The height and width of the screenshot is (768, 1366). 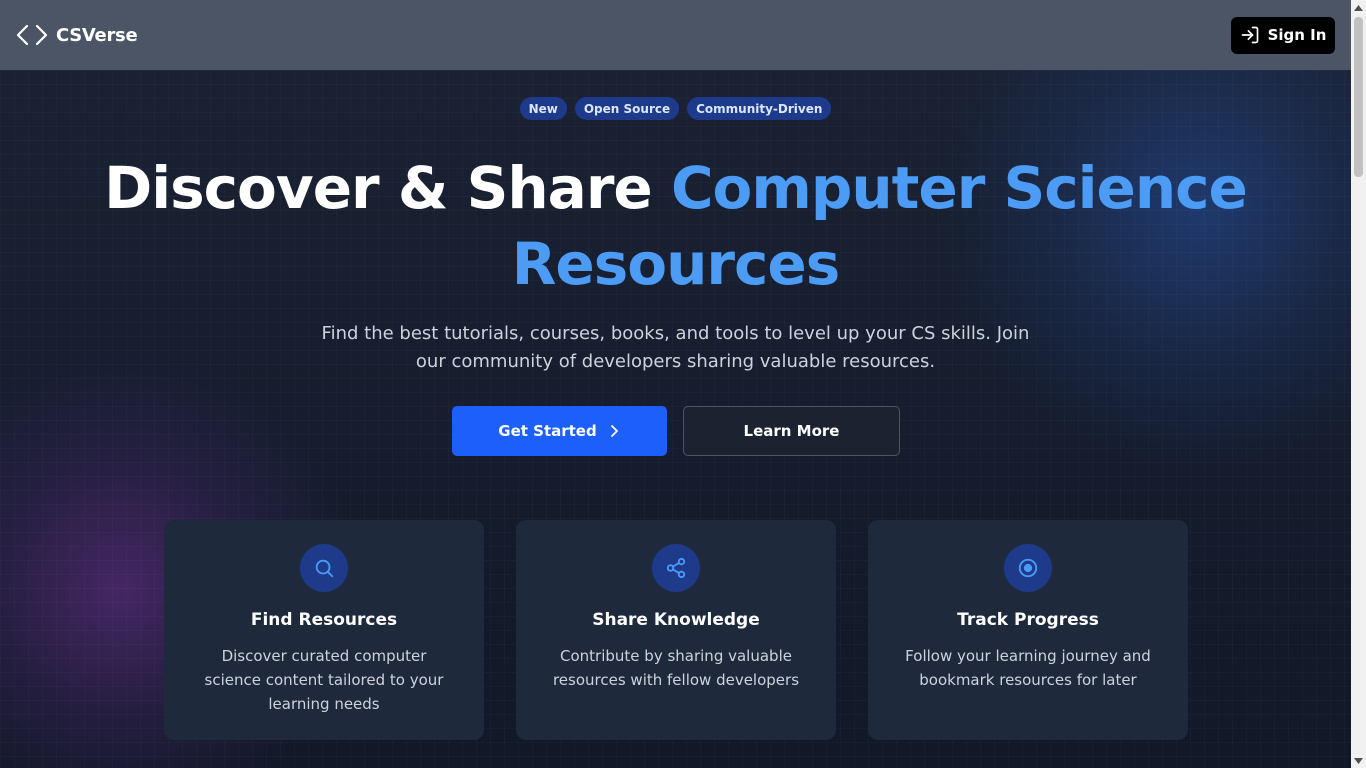 I want to click on learn-more-button: Learn More, so click(x=791, y=431).